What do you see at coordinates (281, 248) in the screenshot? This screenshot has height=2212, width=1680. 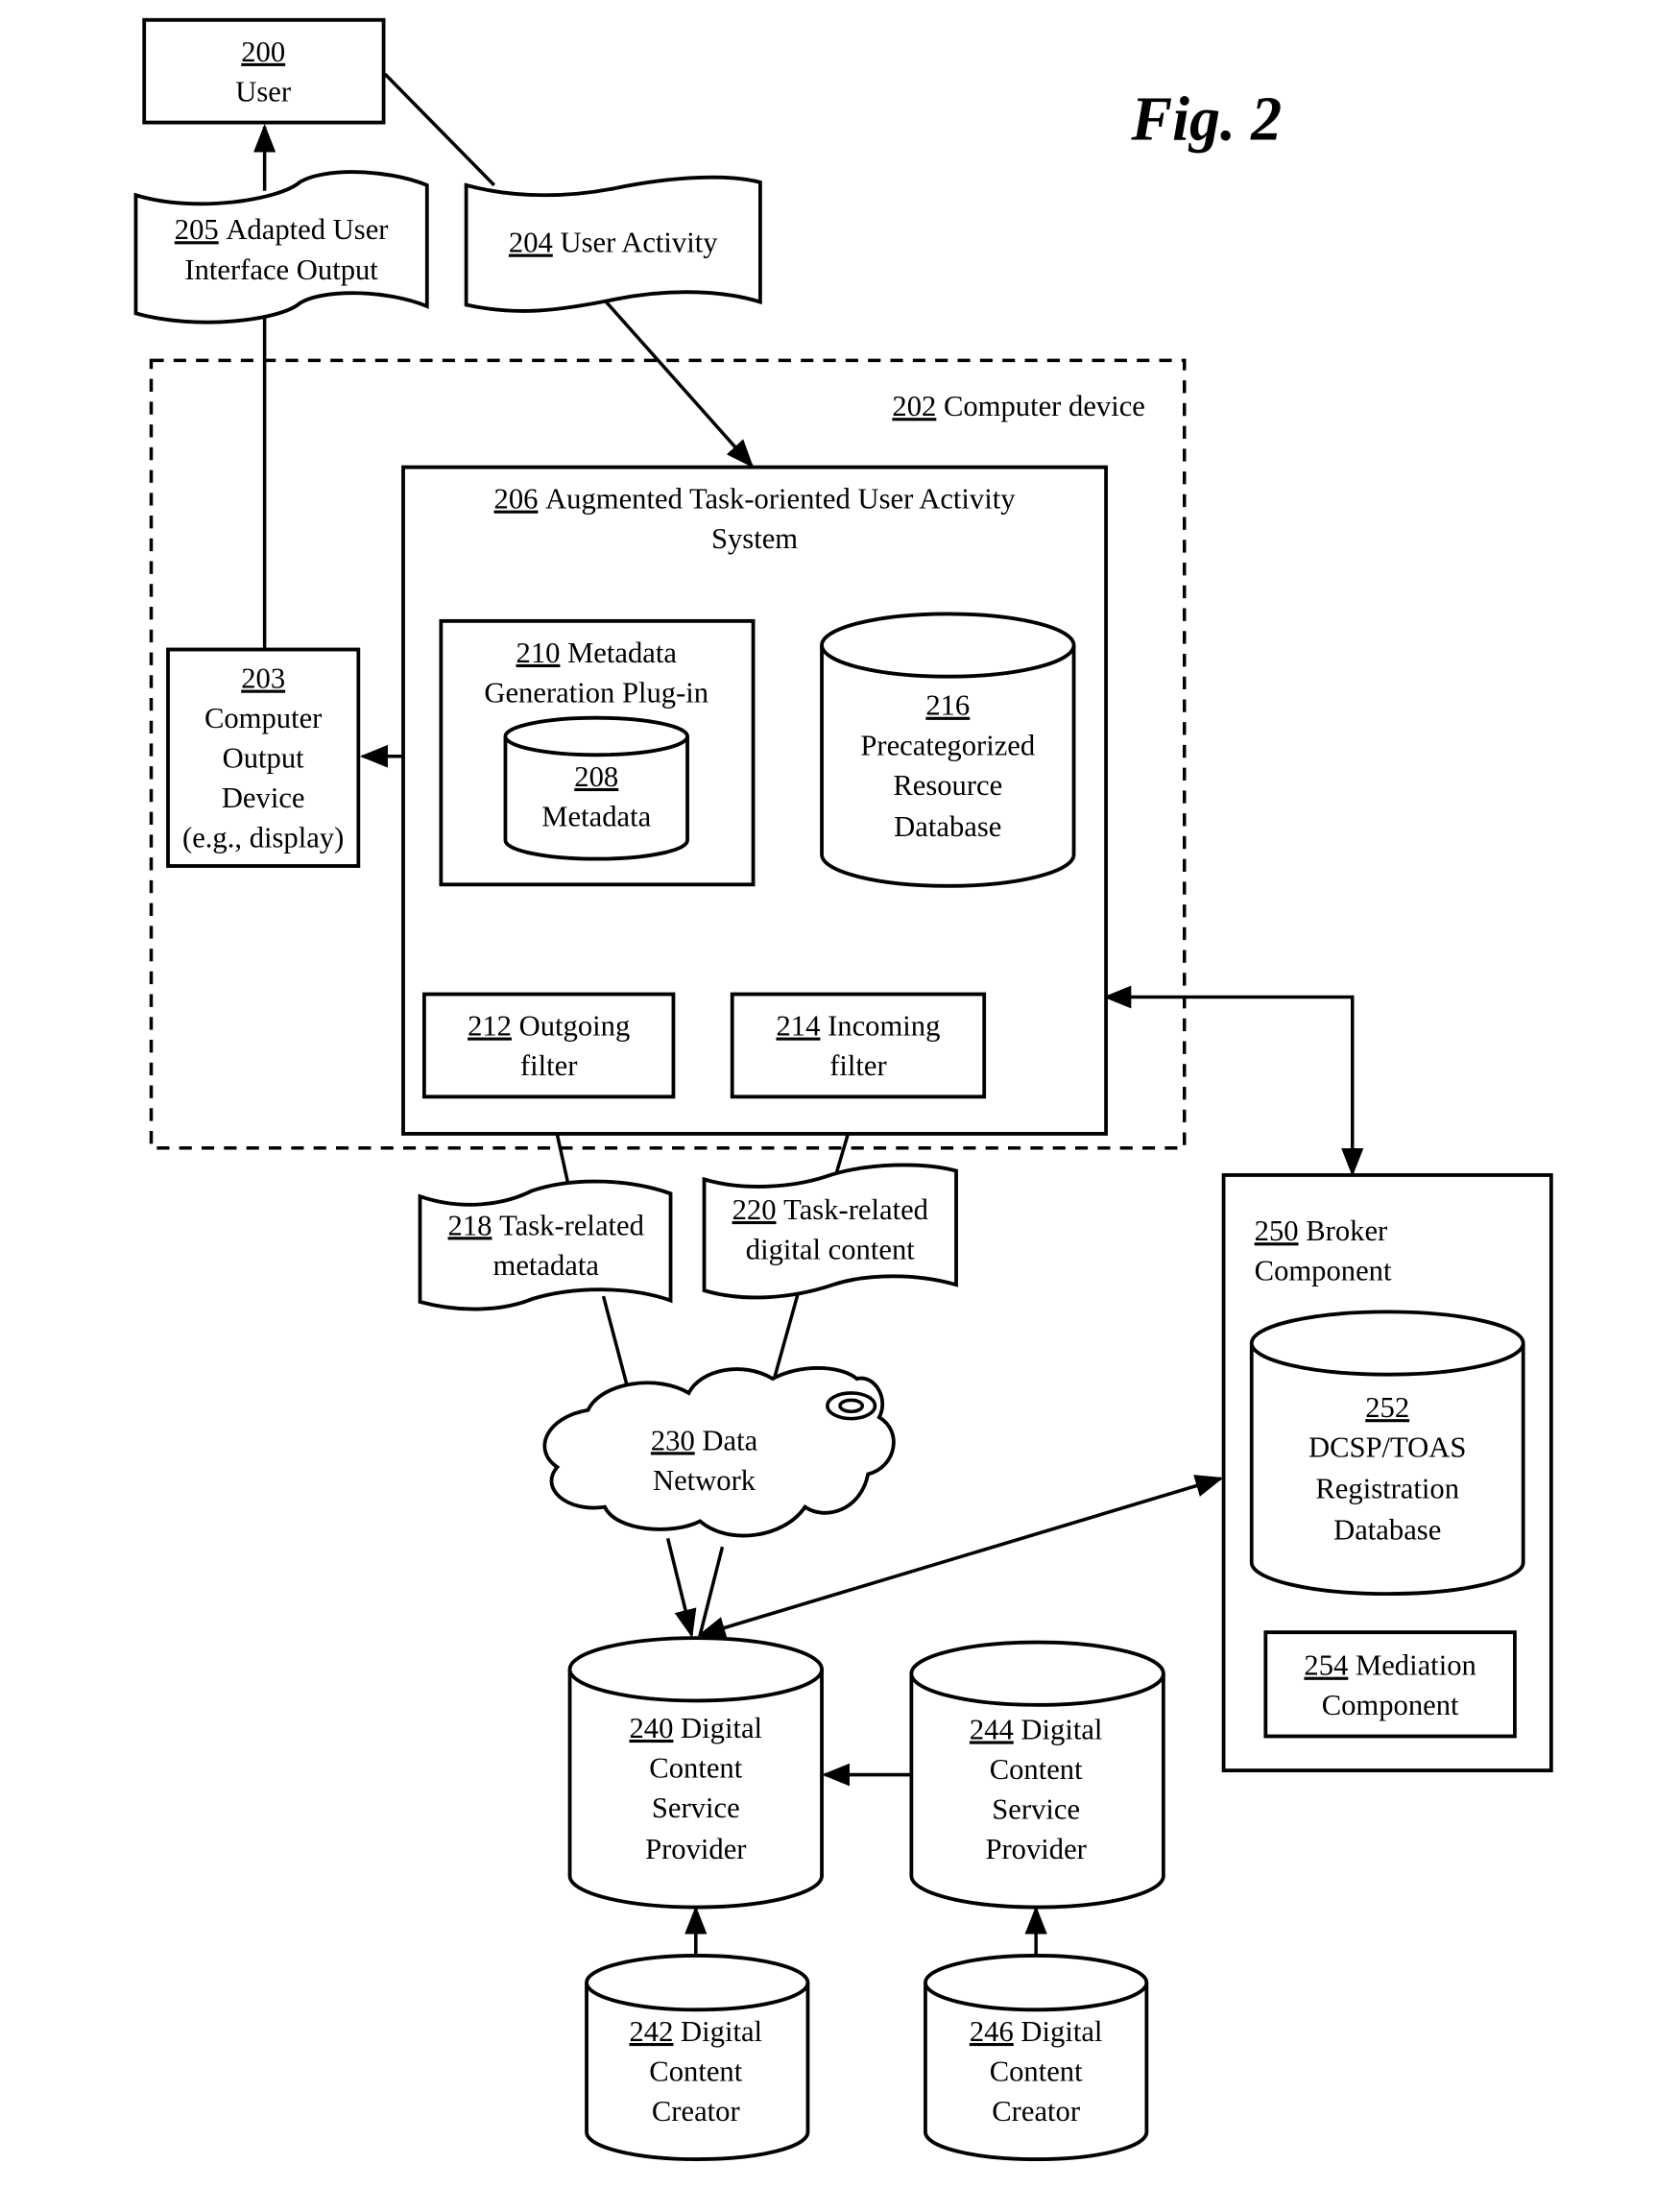 I see `node-205-adapted-ui-output: 205 Adapted User Interface Output` at bounding box center [281, 248].